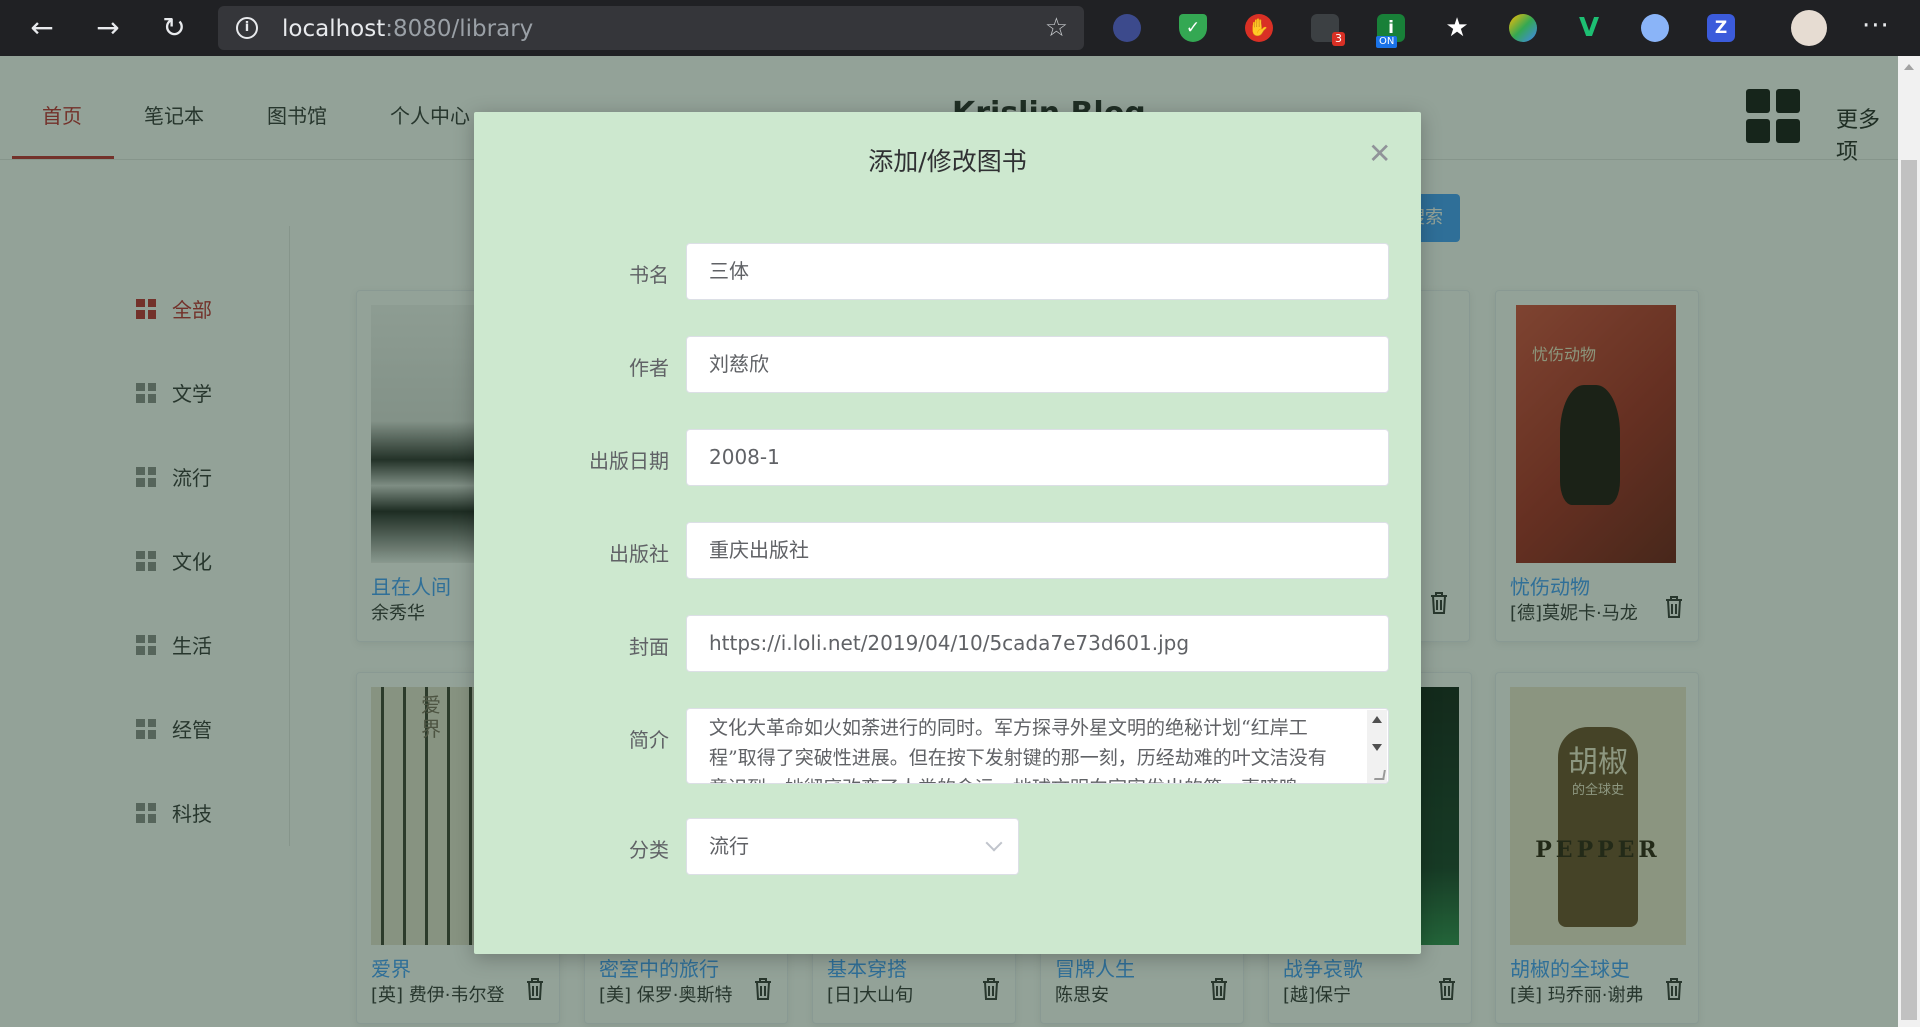  I want to click on extension-favorite-icon: ★, so click(1457, 28).